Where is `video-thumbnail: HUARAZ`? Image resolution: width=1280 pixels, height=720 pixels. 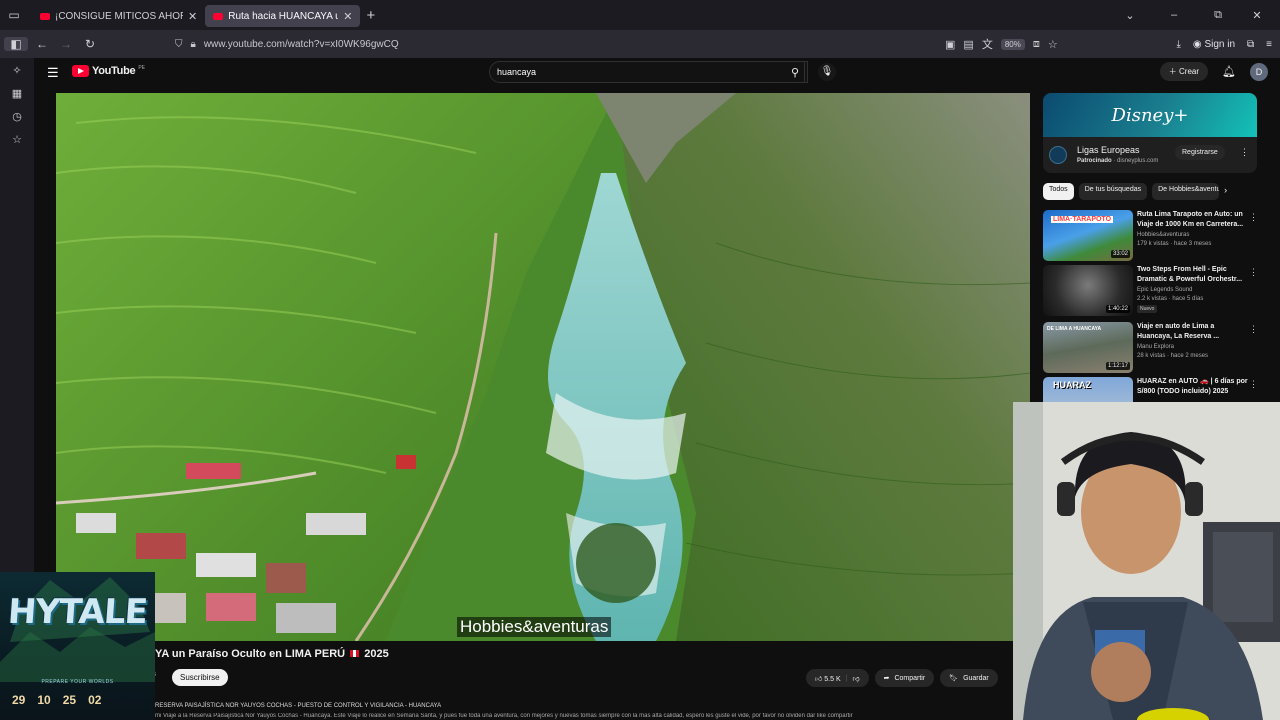 video-thumbnail: HUARAZ is located at coordinates (1088, 389).